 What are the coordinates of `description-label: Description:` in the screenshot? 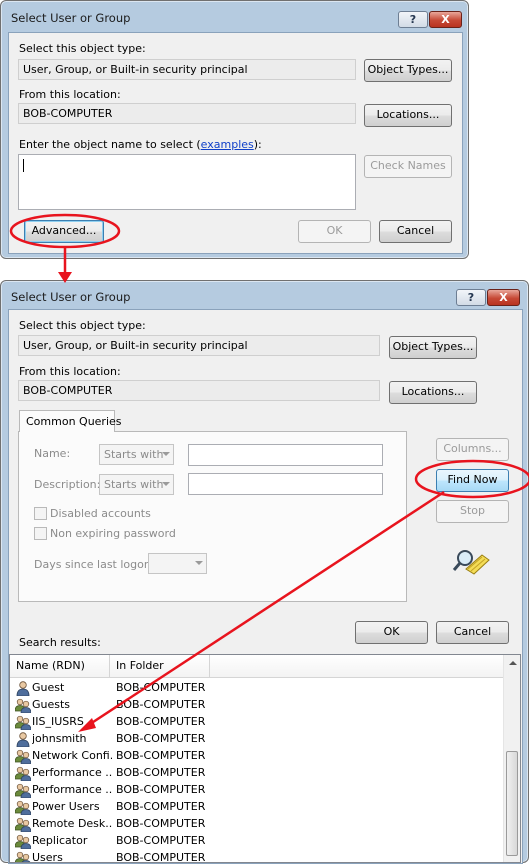 It's located at (67, 484).